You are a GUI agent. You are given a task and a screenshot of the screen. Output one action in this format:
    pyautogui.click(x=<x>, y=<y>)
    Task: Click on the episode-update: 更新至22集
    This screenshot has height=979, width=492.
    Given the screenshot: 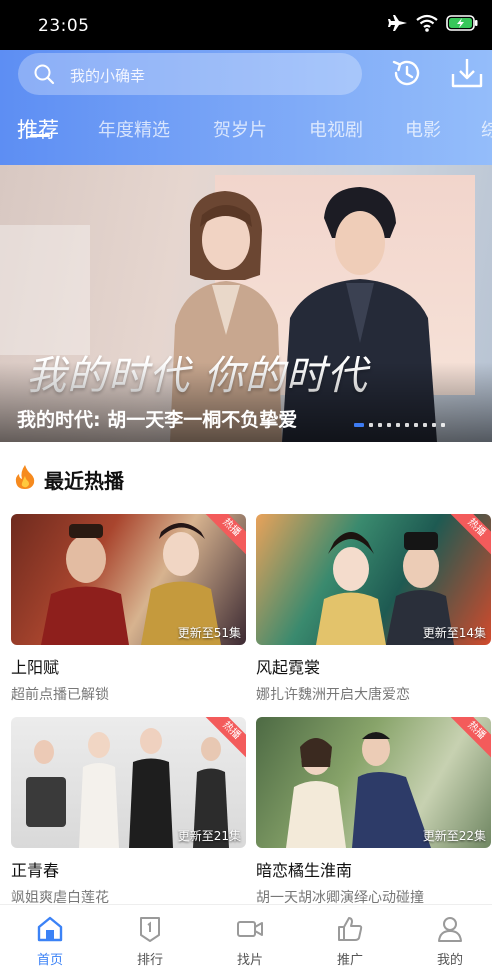 What is the action you would take?
    pyautogui.click(x=454, y=836)
    